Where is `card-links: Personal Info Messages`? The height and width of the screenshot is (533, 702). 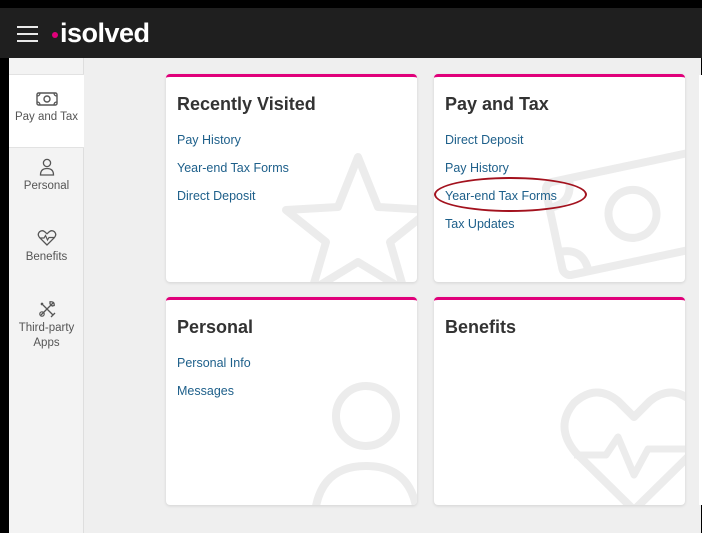 card-links: Personal Info Messages is located at coordinates (214, 384).